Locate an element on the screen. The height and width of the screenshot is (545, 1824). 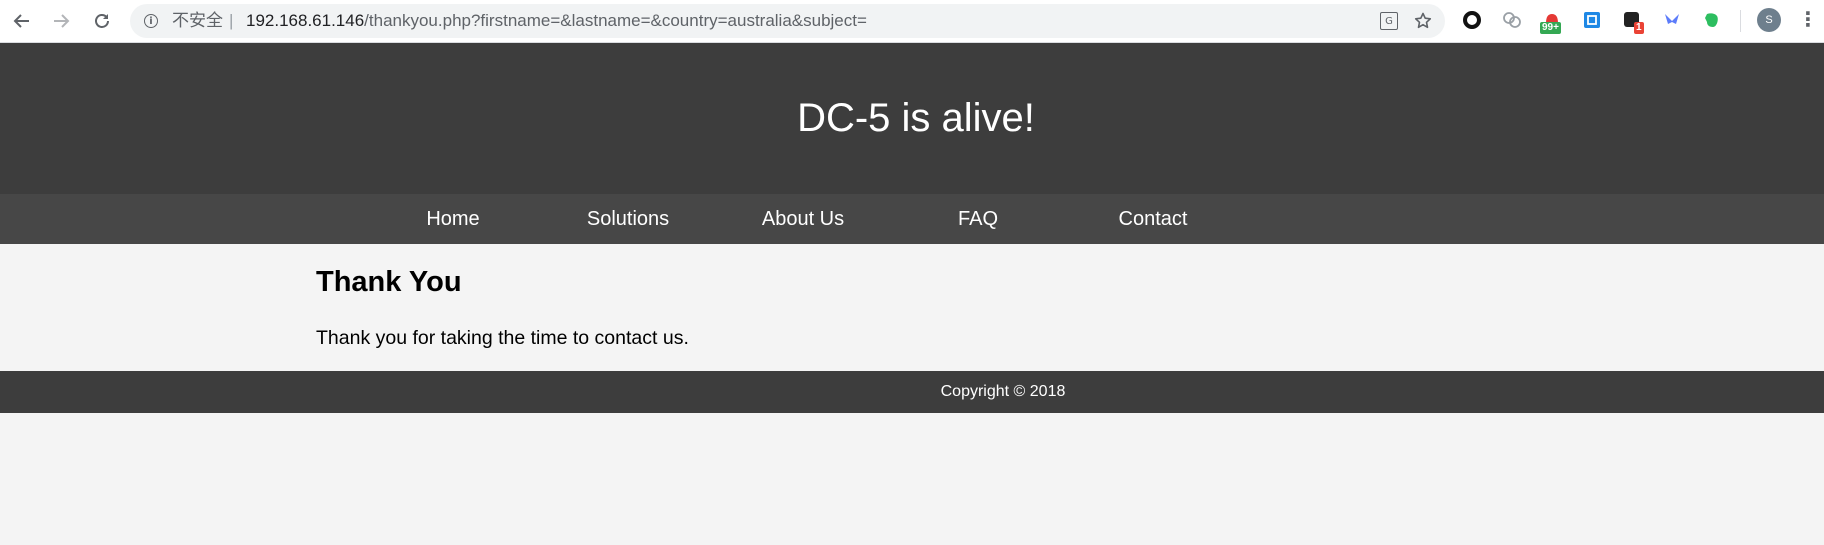
links-extension-icon is located at coordinates (1512, 20).